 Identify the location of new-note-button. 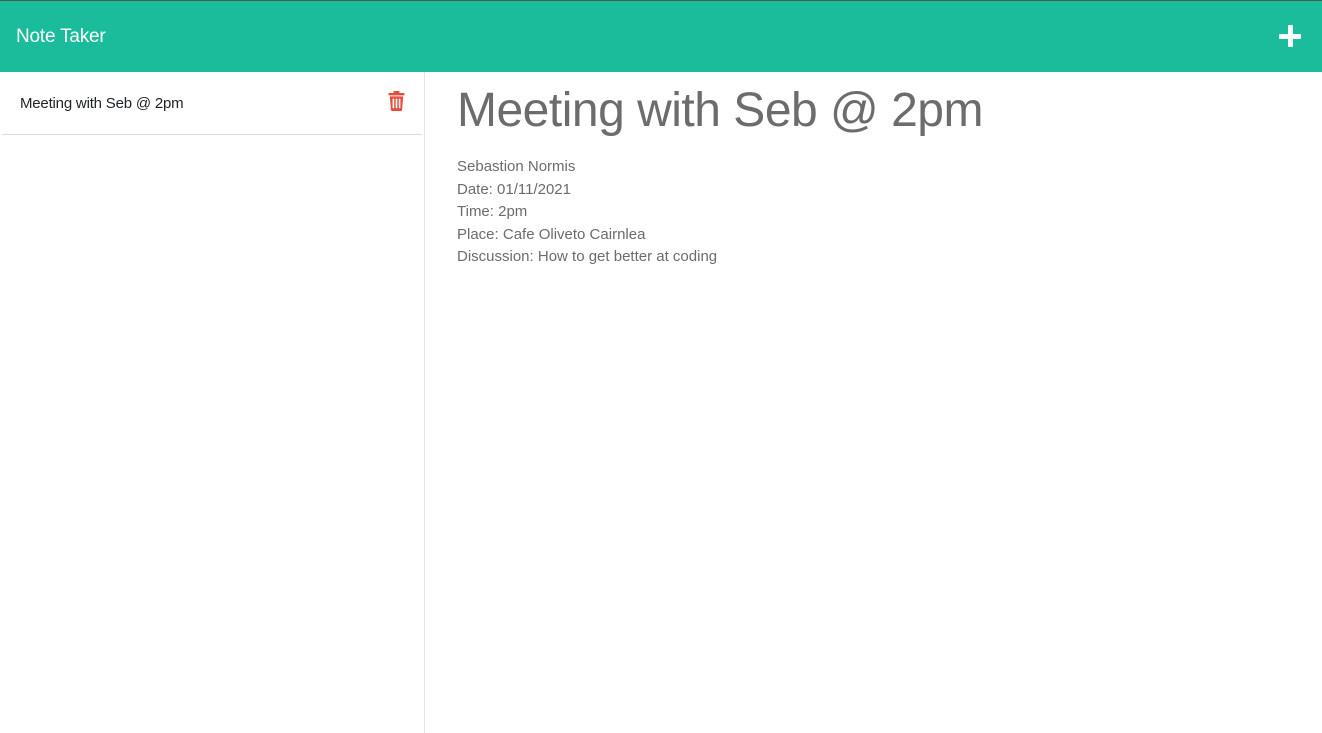
(1291, 37).